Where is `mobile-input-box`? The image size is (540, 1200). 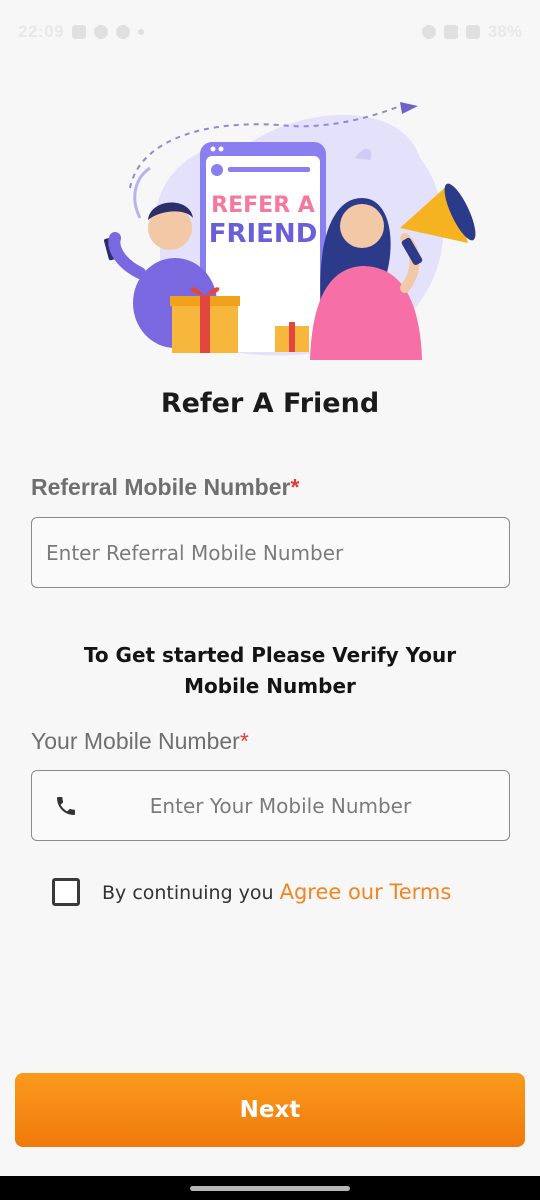
mobile-input-box is located at coordinates (270, 805).